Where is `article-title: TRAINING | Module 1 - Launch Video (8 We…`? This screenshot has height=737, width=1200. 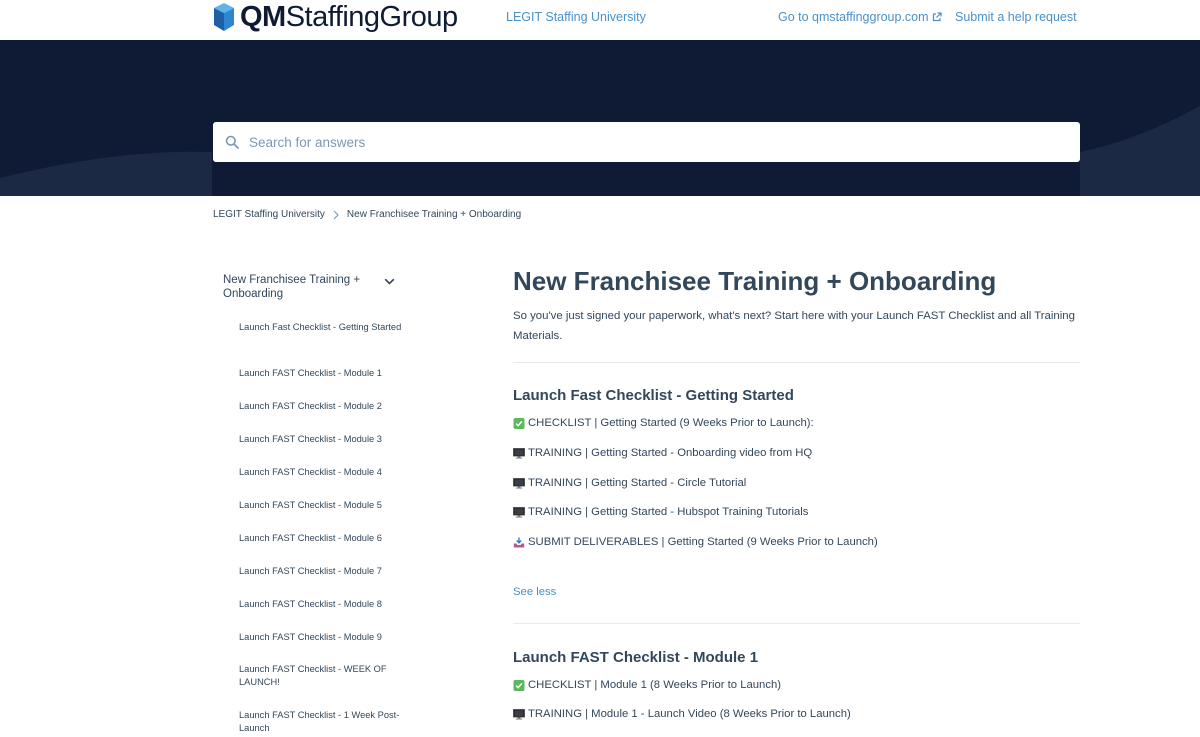
article-title: TRAINING | Module 1 - Launch Video (8 We… is located at coordinates (689, 714).